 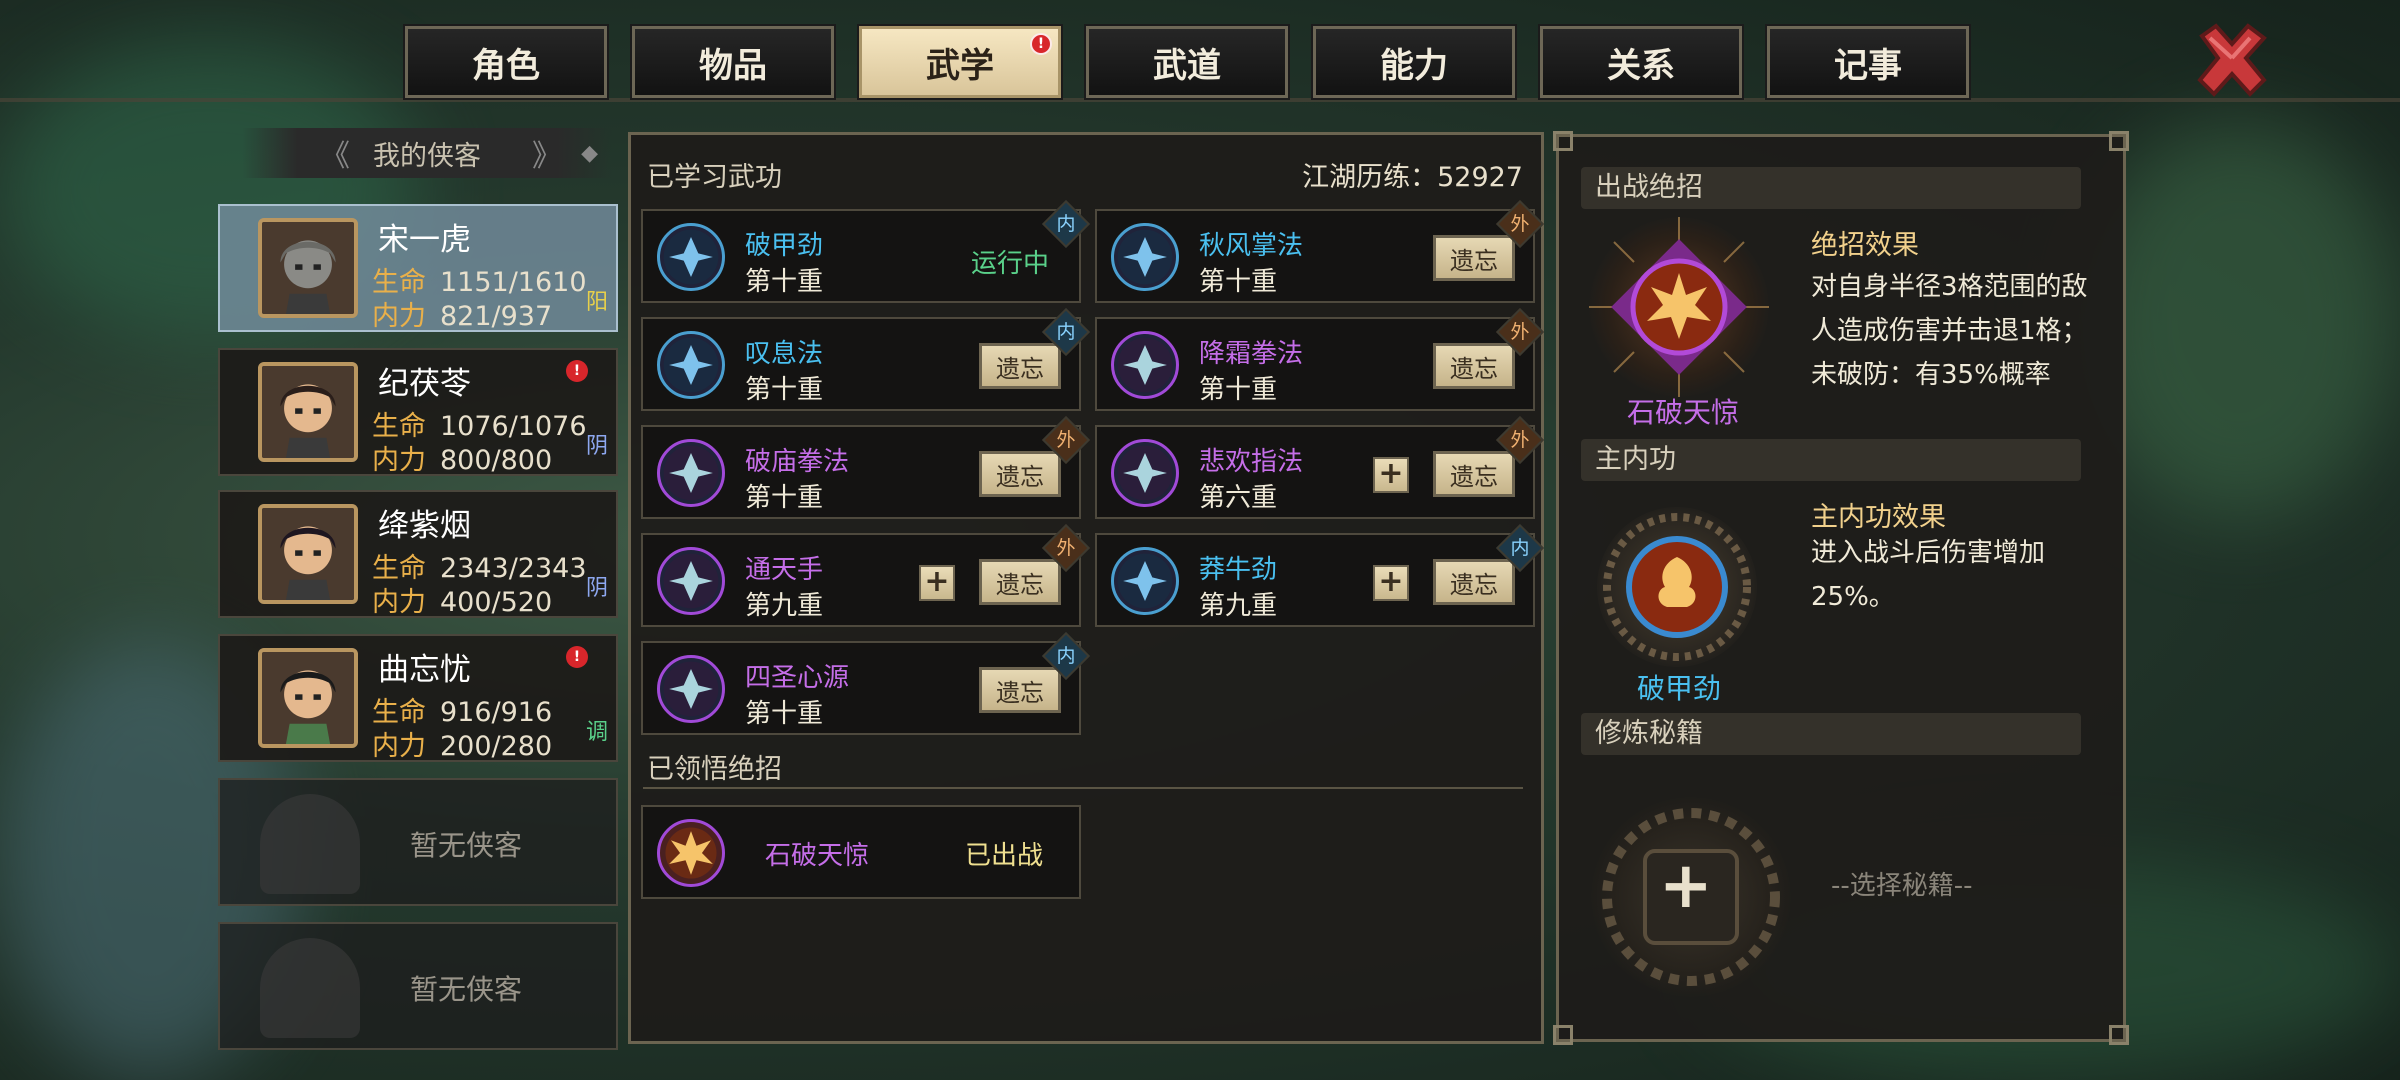 I want to click on hero-card: 纪茯苓 生命 1076/1076 内力 800/800 阴 !, so click(x=418, y=412).